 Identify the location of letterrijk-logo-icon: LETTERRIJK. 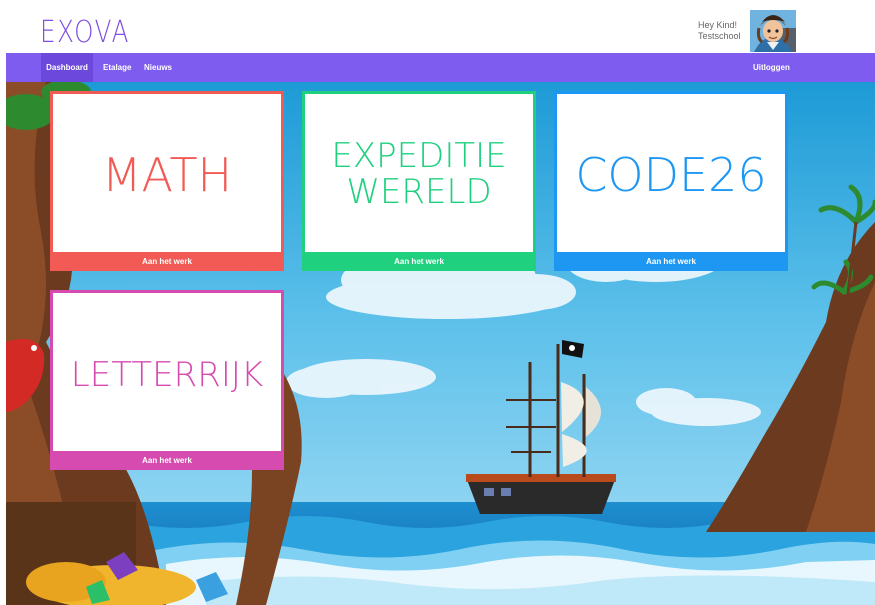
(167, 375).